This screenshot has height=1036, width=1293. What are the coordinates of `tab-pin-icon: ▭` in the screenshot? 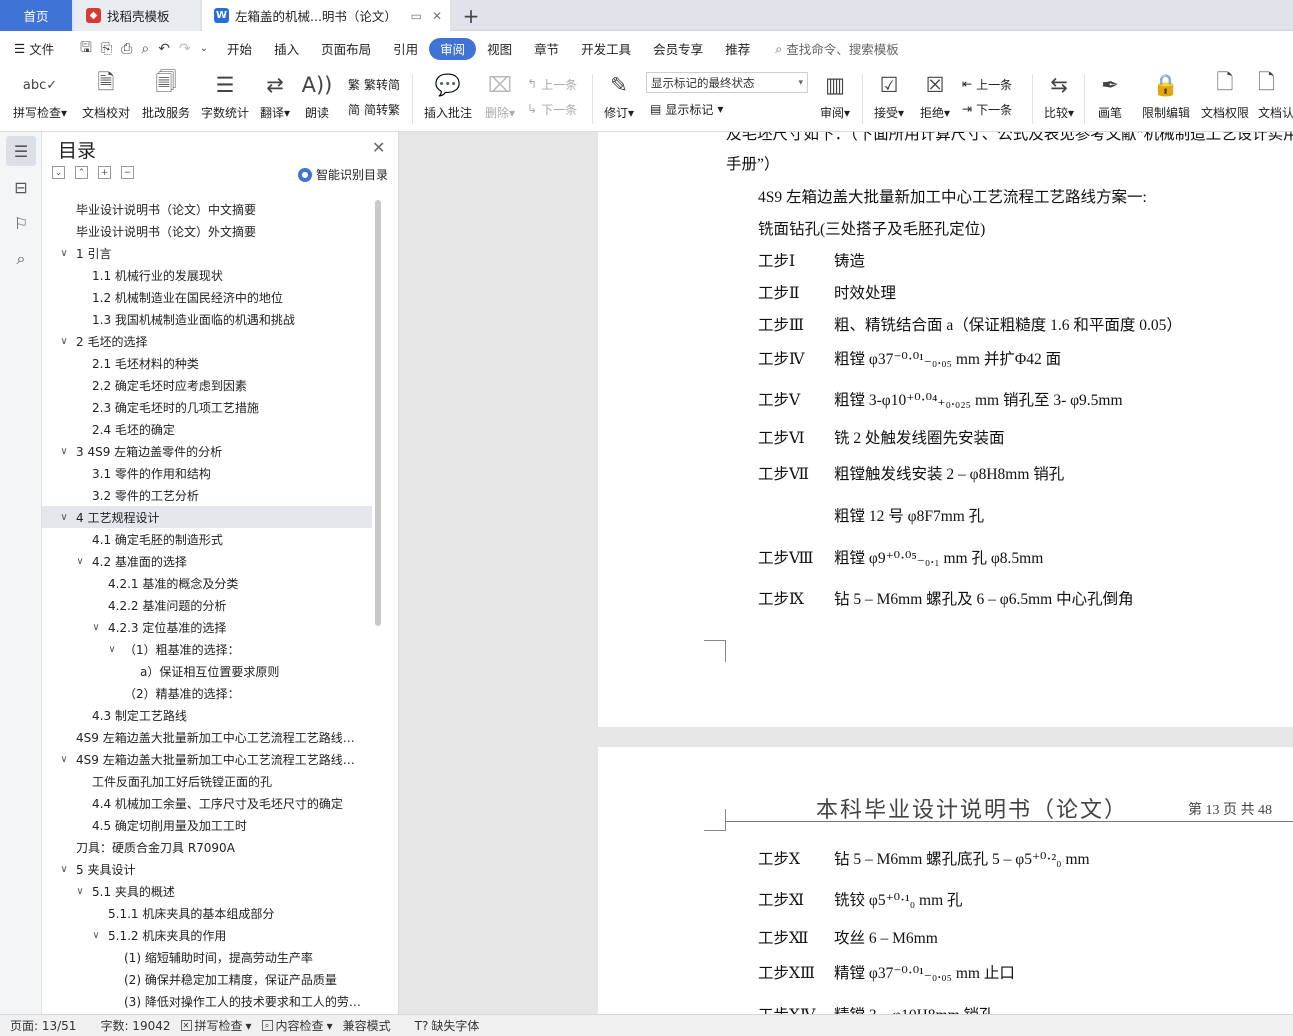 It's located at (416, 16).